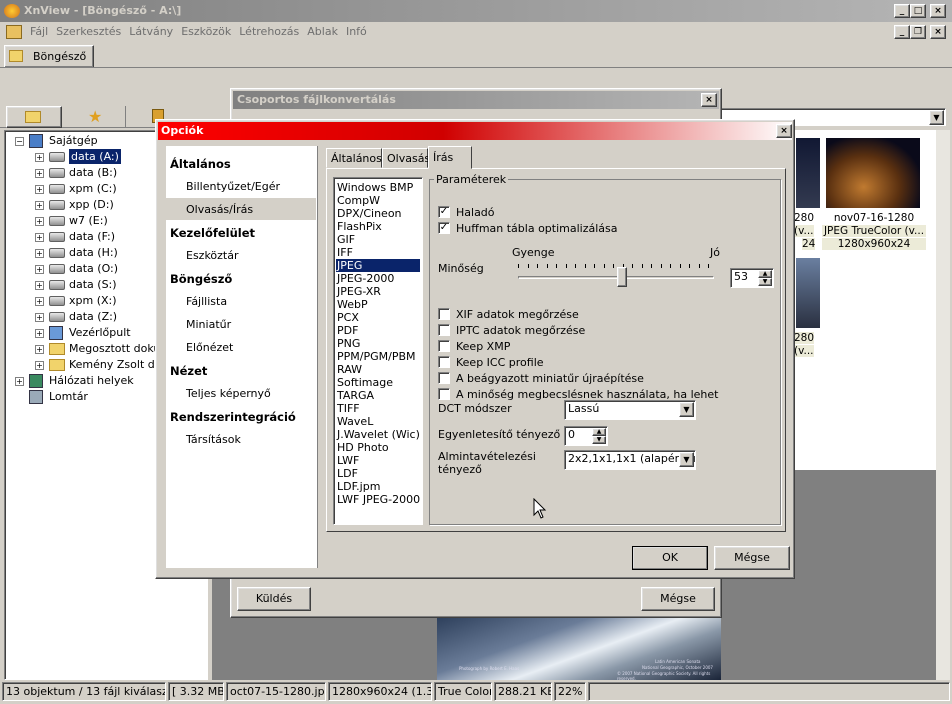 The image size is (952, 704). What do you see at coordinates (356, 31) in the screenshot?
I see `menu-item: Infó` at bounding box center [356, 31].